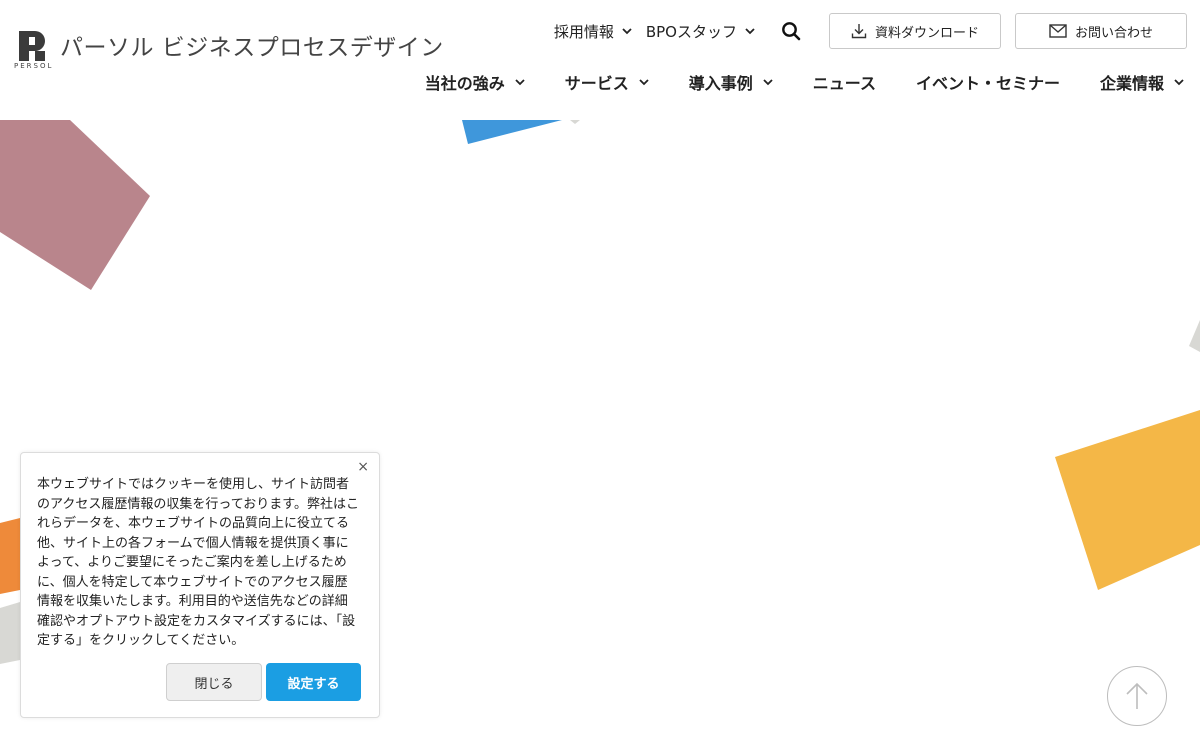 This screenshot has width=1200, height=750. What do you see at coordinates (784, 82) in the screenshot?
I see `main-nav: 当社の強み サービス 導入事例 ニュース イベント・セミナー 企業情報` at bounding box center [784, 82].